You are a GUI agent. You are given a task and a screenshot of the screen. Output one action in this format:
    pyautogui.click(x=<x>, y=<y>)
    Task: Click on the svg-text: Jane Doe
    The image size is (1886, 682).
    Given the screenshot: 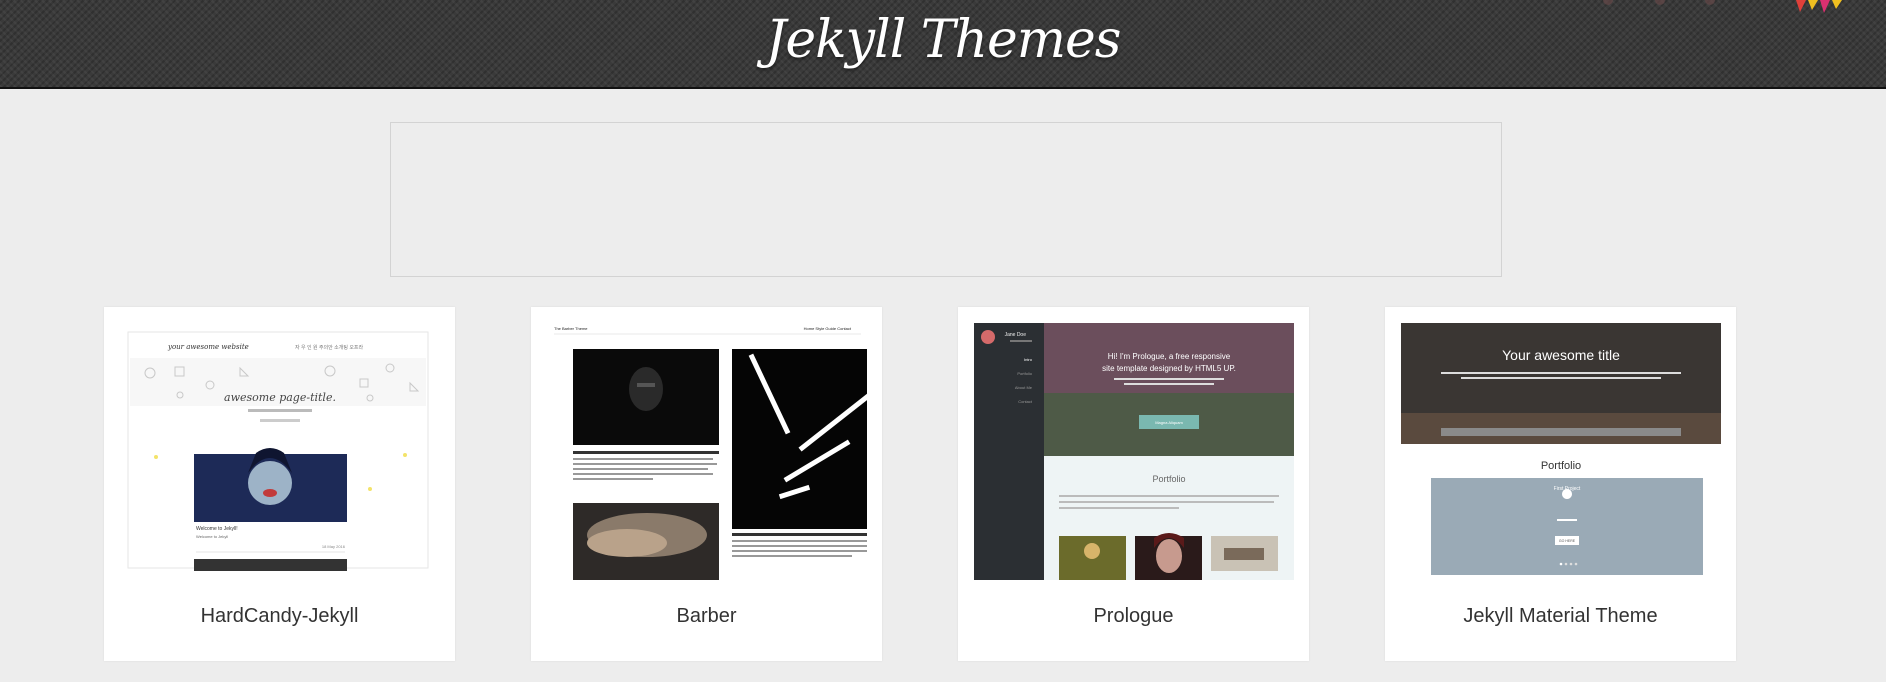 What is the action you would take?
    pyautogui.click(x=1016, y=335)
    